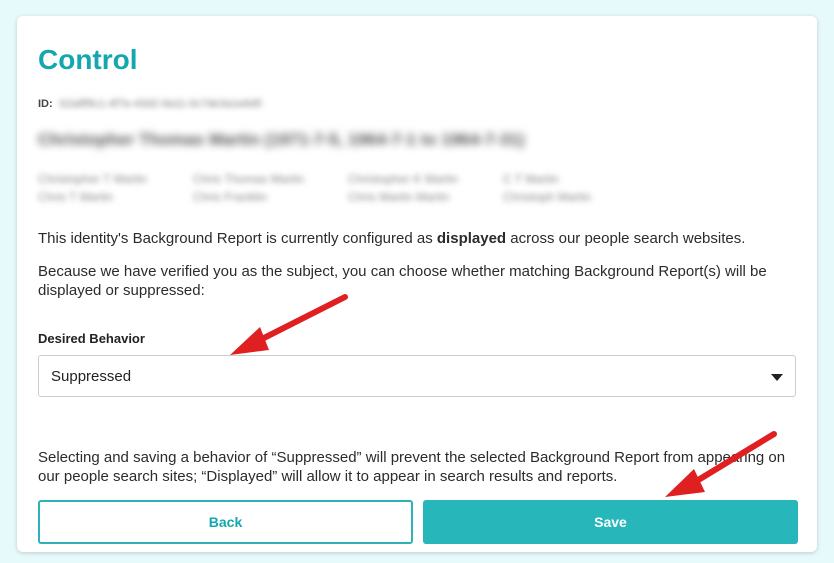 Image resolution: width=834 pixels, height=563 pixels. Describe the element at coordinates (91, 338) in the screenshot. I see `desired-behavior-label: Desired Behavior` at that location.